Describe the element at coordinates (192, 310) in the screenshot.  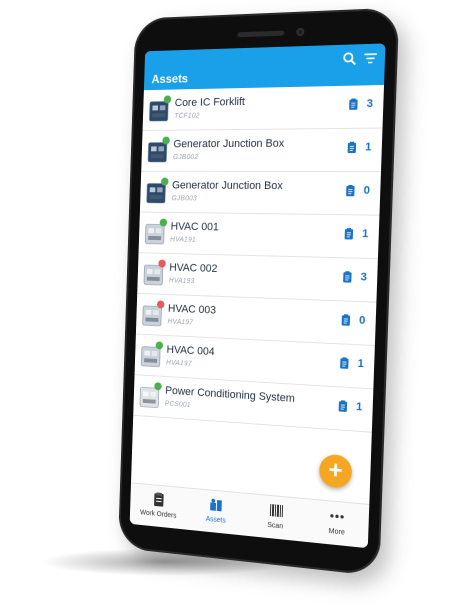
I see `asset-name: HVAC 003` at that location.